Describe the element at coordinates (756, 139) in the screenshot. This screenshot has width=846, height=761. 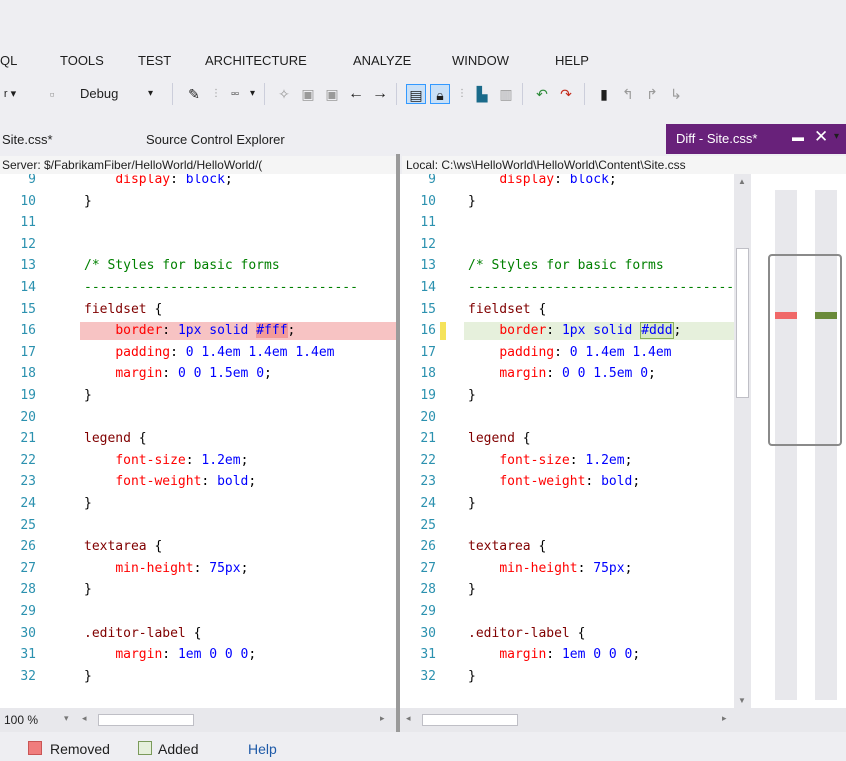
I see `tab-diff-site-css: Diff - Site.css* ▬ ✕` at that location.